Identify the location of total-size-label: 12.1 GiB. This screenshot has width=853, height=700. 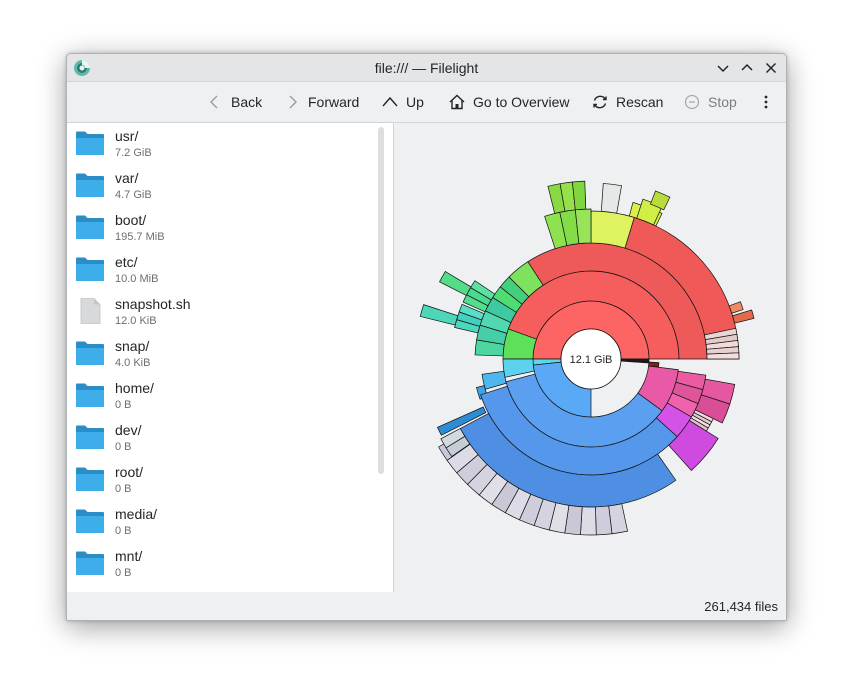
(591, 360).